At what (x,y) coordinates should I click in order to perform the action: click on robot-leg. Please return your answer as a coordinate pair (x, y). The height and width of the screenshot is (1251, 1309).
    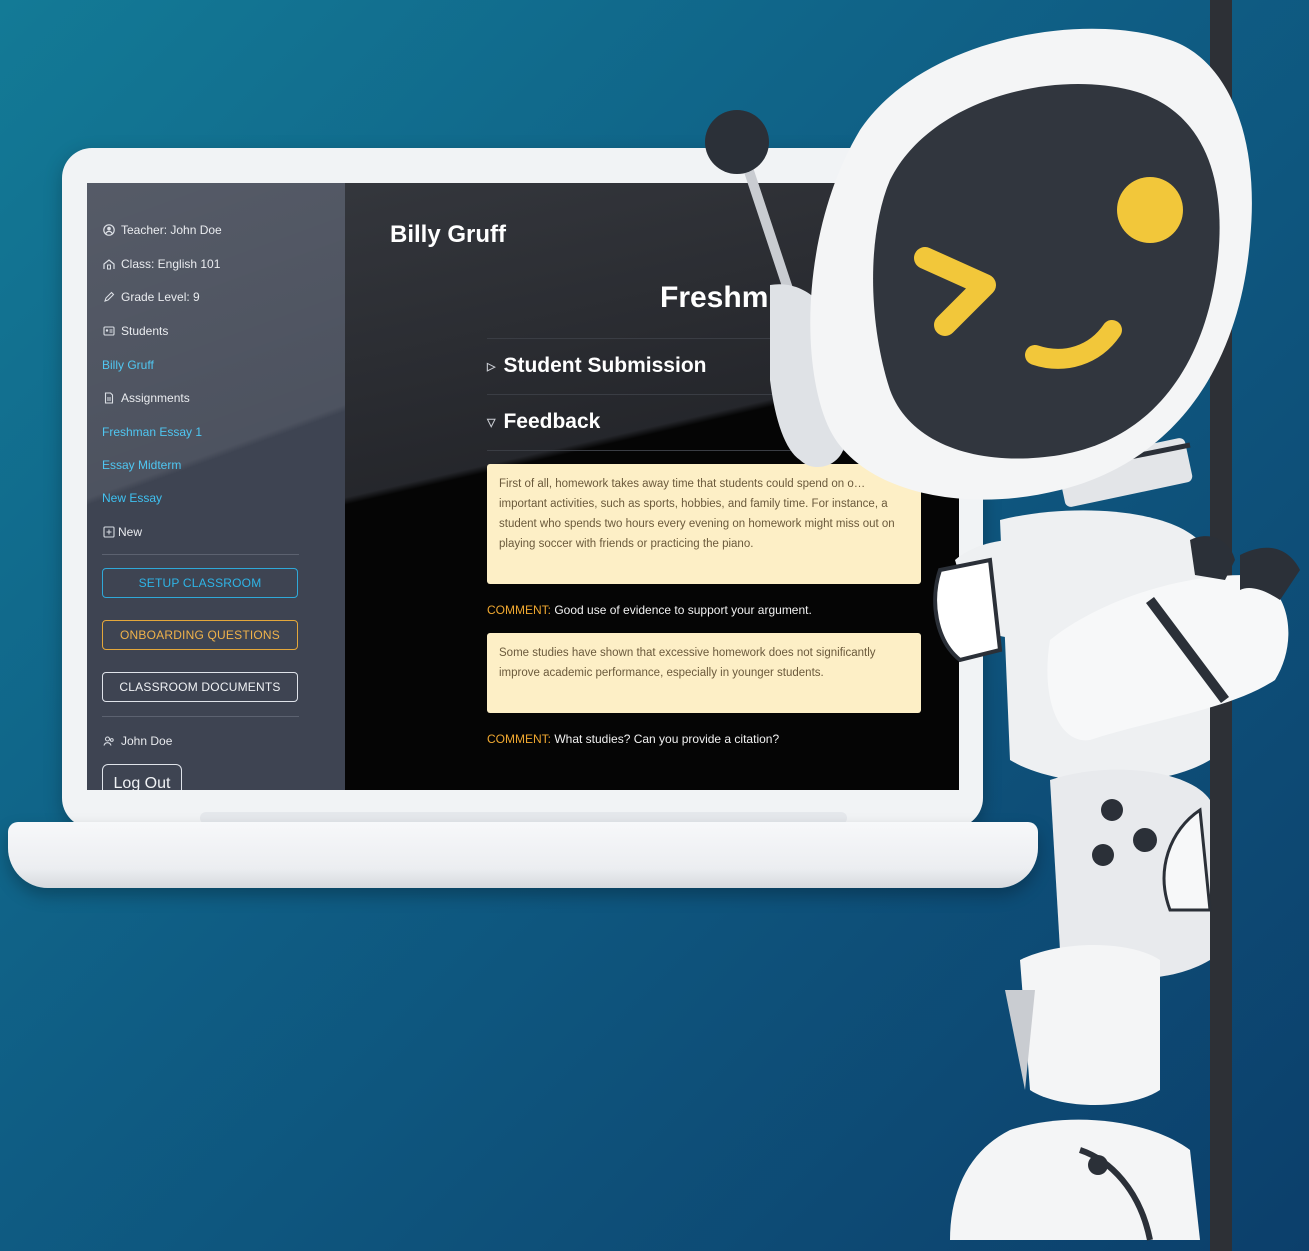
    Looking at the image, I should click on (1075, 1093).